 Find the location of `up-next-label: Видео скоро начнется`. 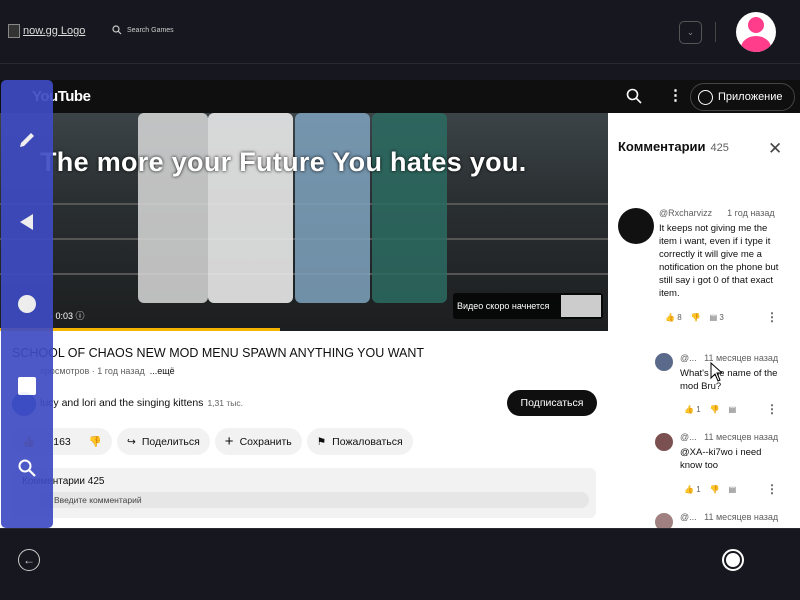

up-next-label: Видео скоро начнется is located at coordinates (503, 306).